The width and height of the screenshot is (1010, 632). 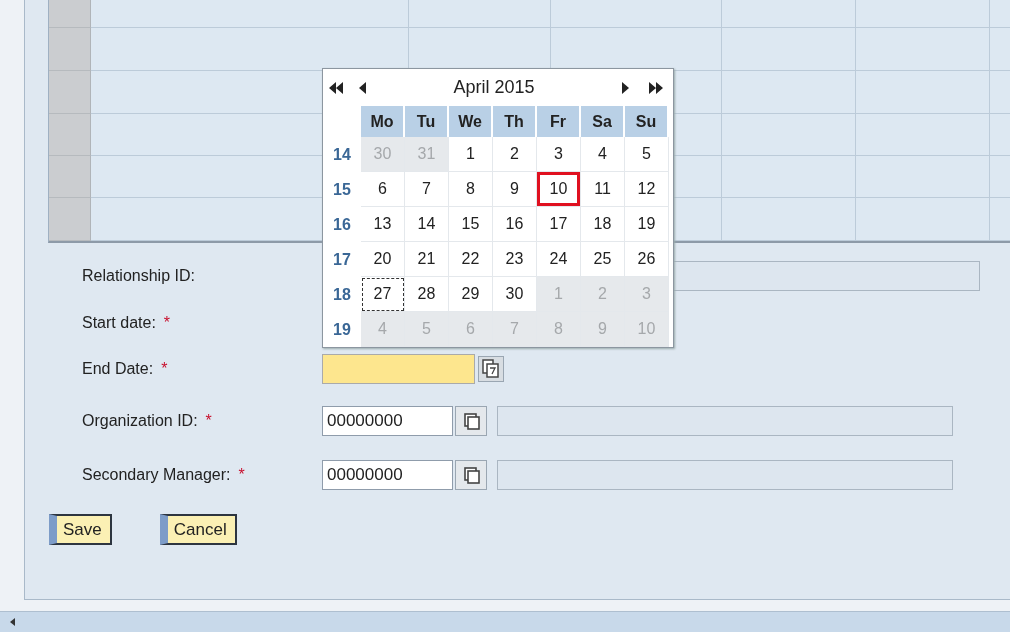 I want to click on week-number: 14, so click(x=342, y=154).